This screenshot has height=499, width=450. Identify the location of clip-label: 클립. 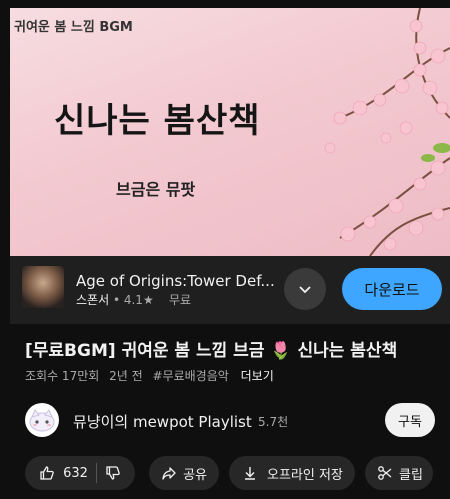
(411, 475).